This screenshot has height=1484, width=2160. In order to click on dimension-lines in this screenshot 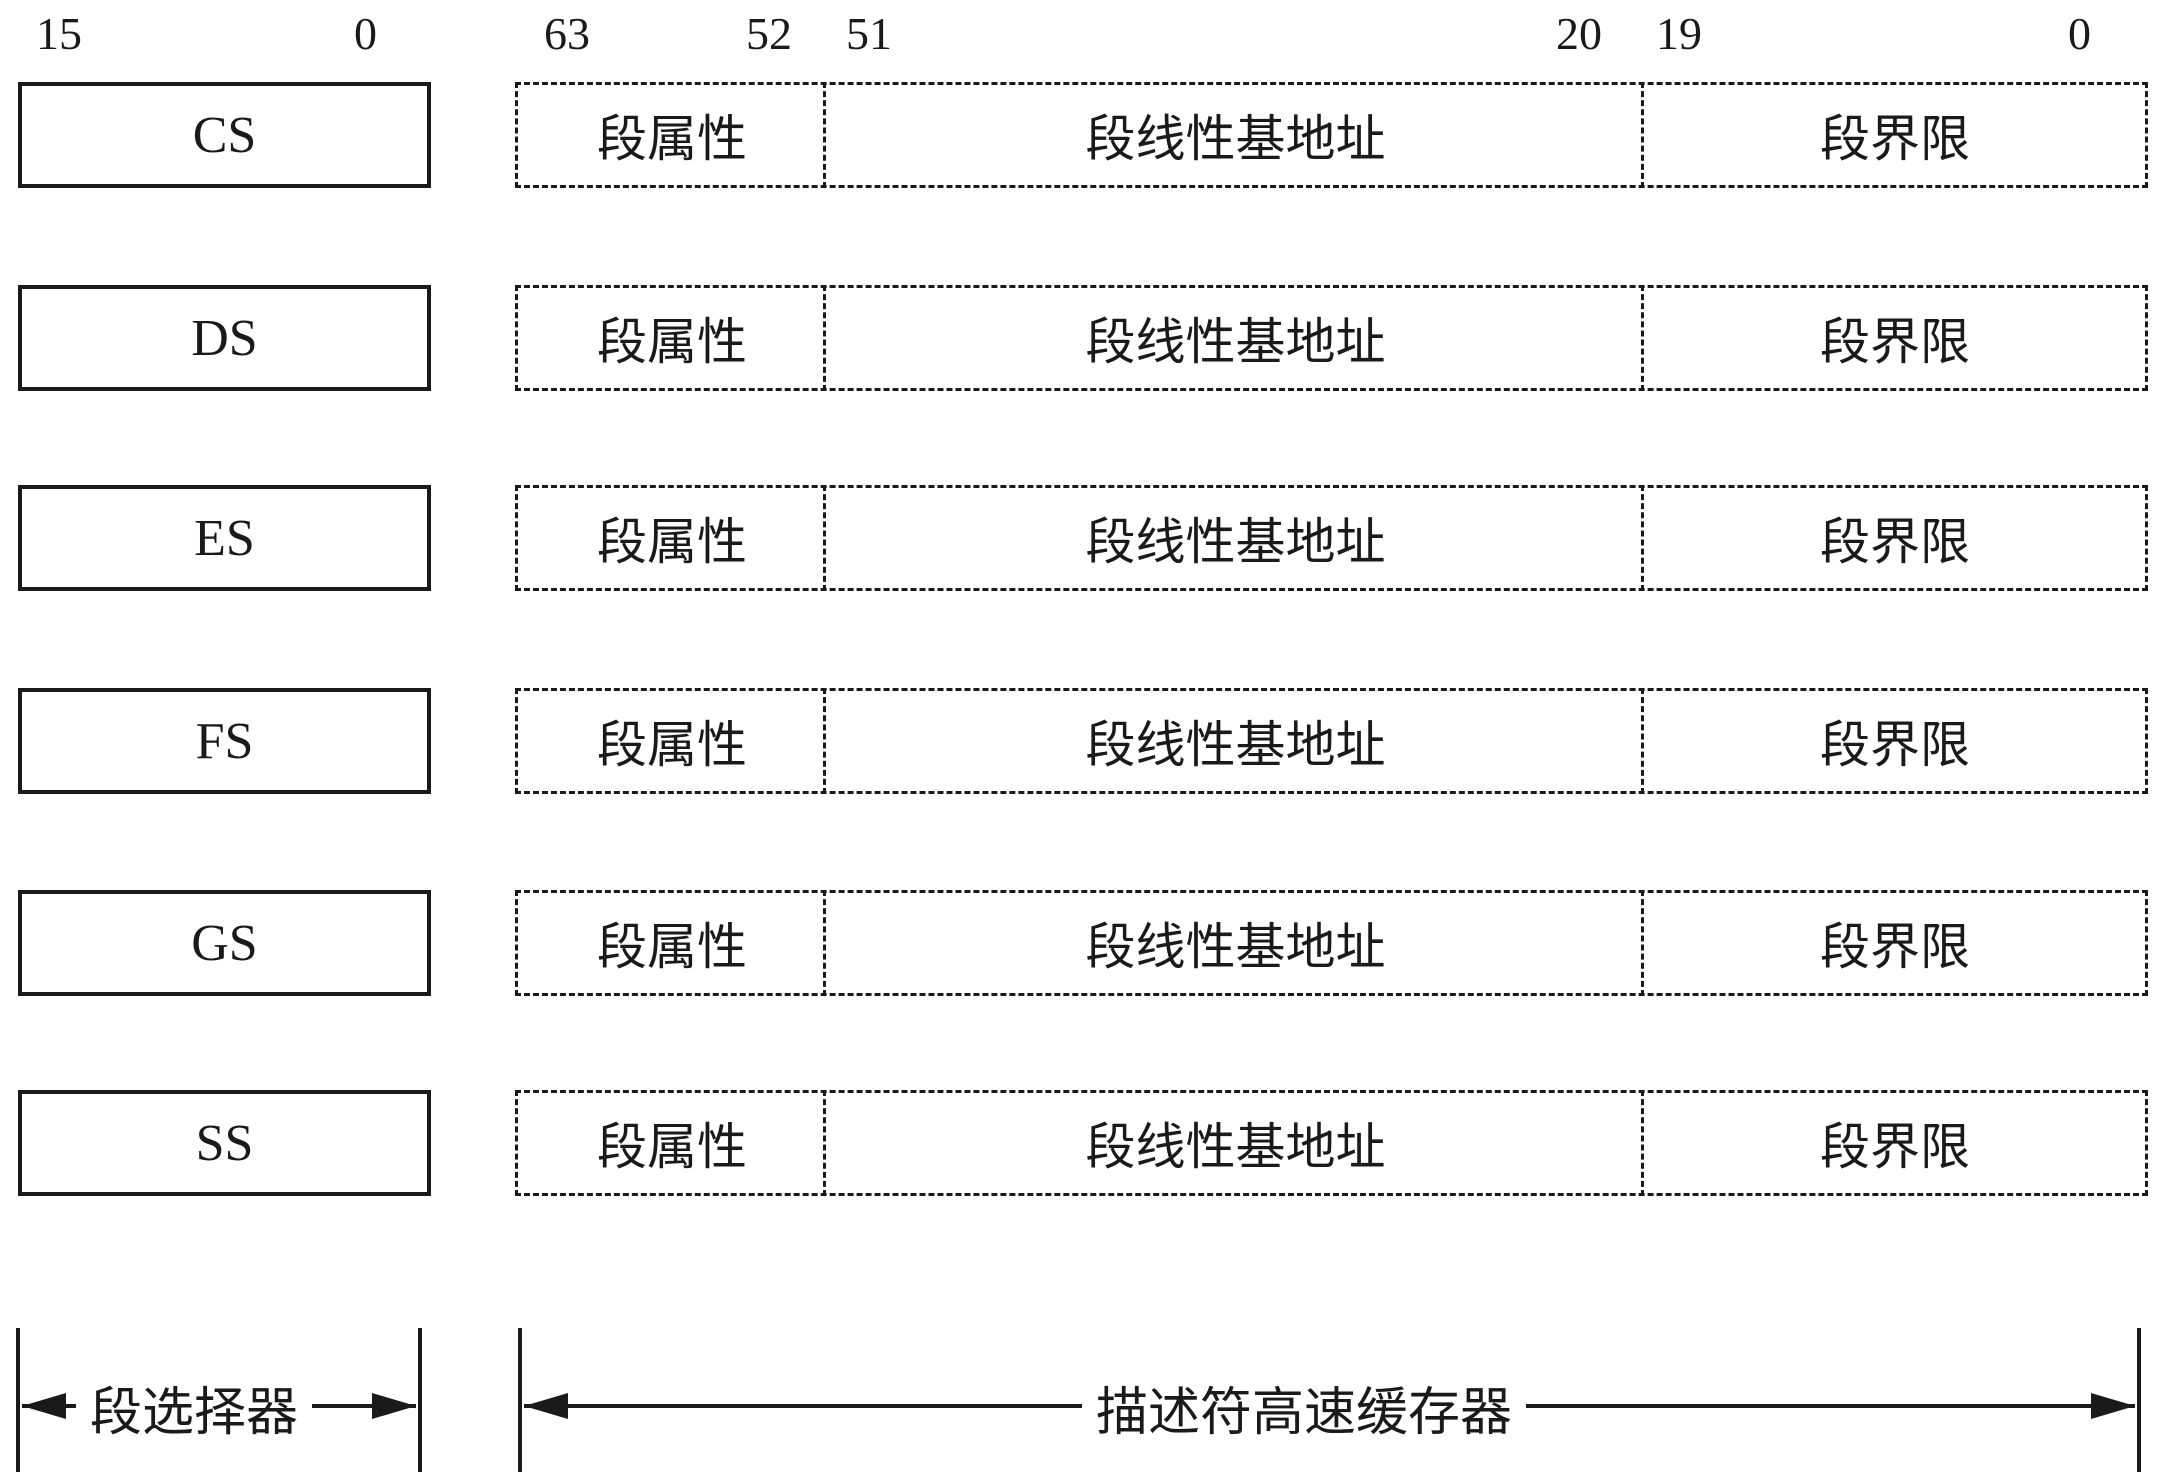, I will do `click(1078, 1400)`.